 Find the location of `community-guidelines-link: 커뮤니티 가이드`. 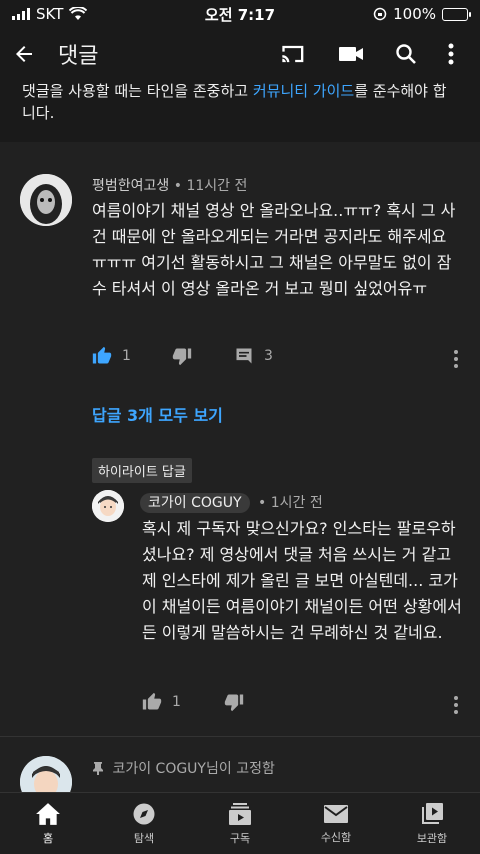

community-guidelines-link: 커뮤니티 가이드 is located at coordinates (303, 91).